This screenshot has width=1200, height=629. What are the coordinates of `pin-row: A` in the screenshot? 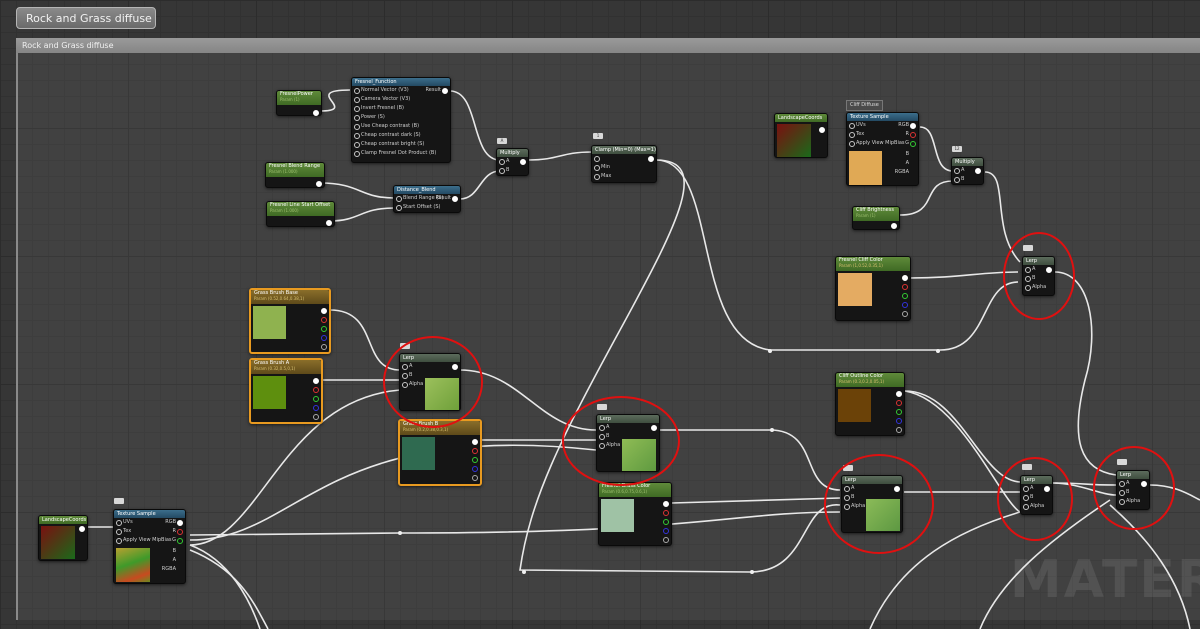 It's located at (967, 170).